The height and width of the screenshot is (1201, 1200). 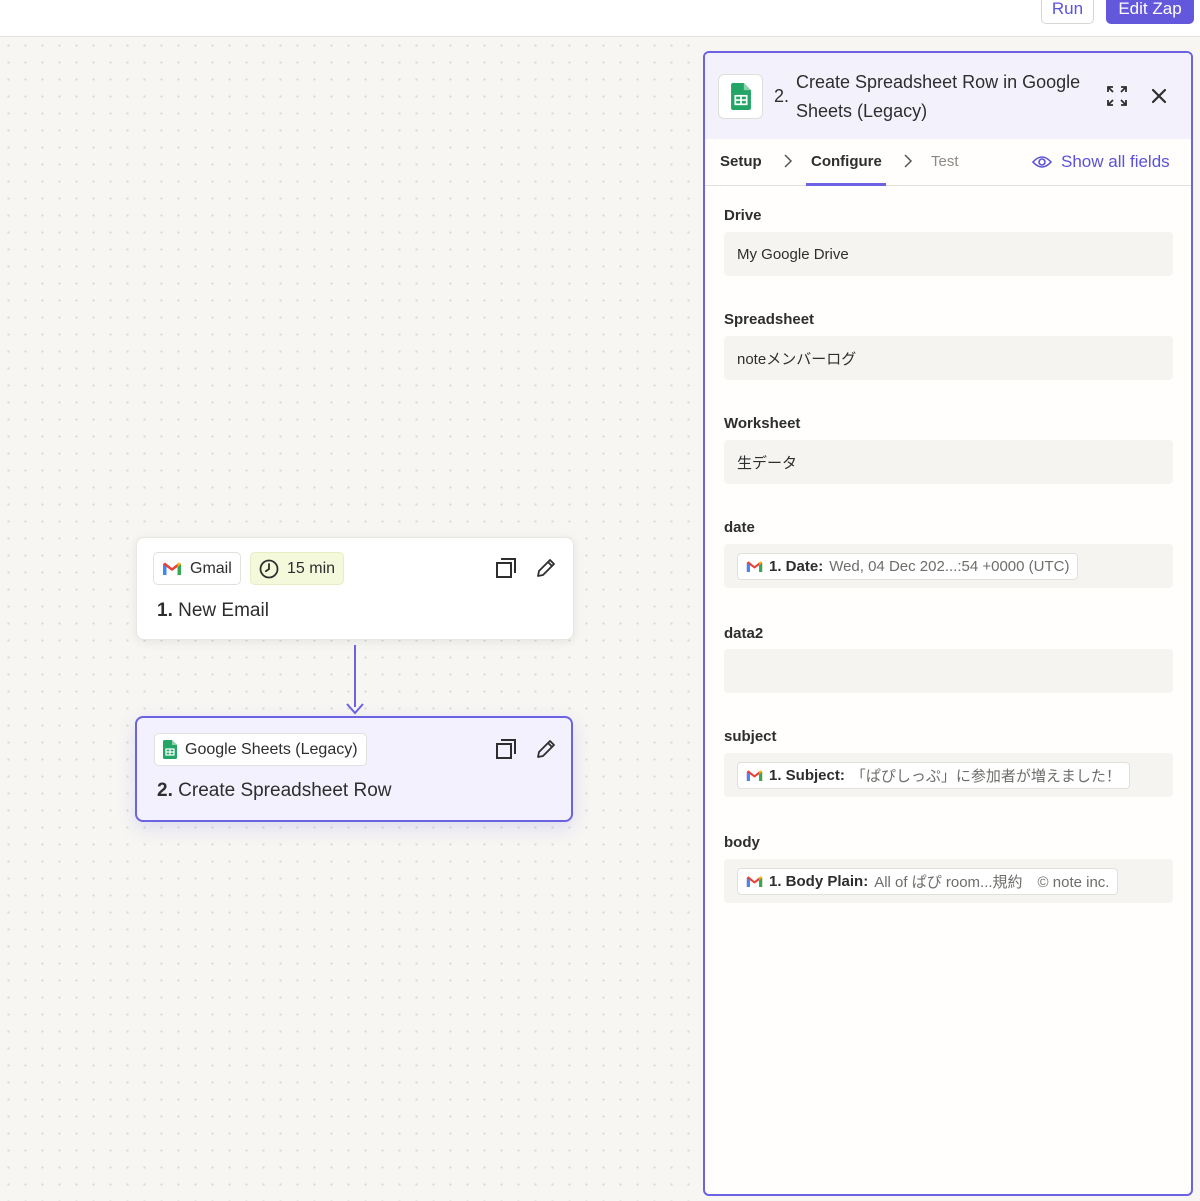 I want to click on step-name: New Email, so click(x=223, y=610).